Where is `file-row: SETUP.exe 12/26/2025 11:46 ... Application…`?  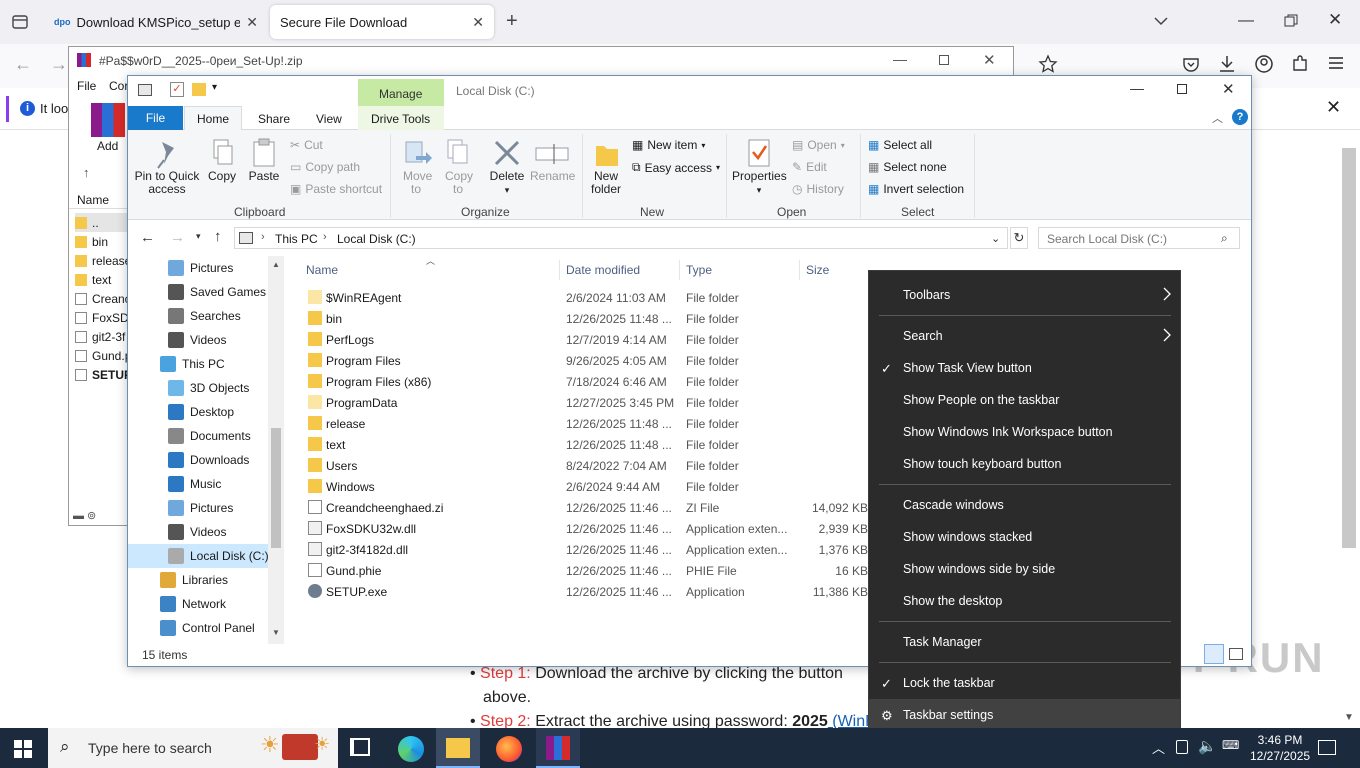 file-row: SETUP.exe 12/26/2025 11:46 ... Application… is located at coordinates (584, 591).